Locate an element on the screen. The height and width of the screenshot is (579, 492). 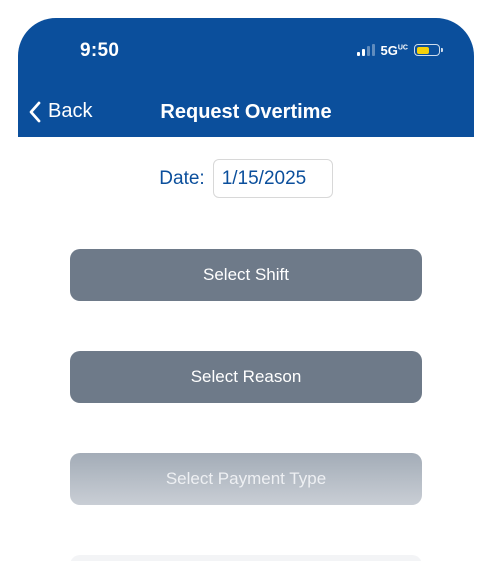
signal-icon is located at coordinates (365, 50).